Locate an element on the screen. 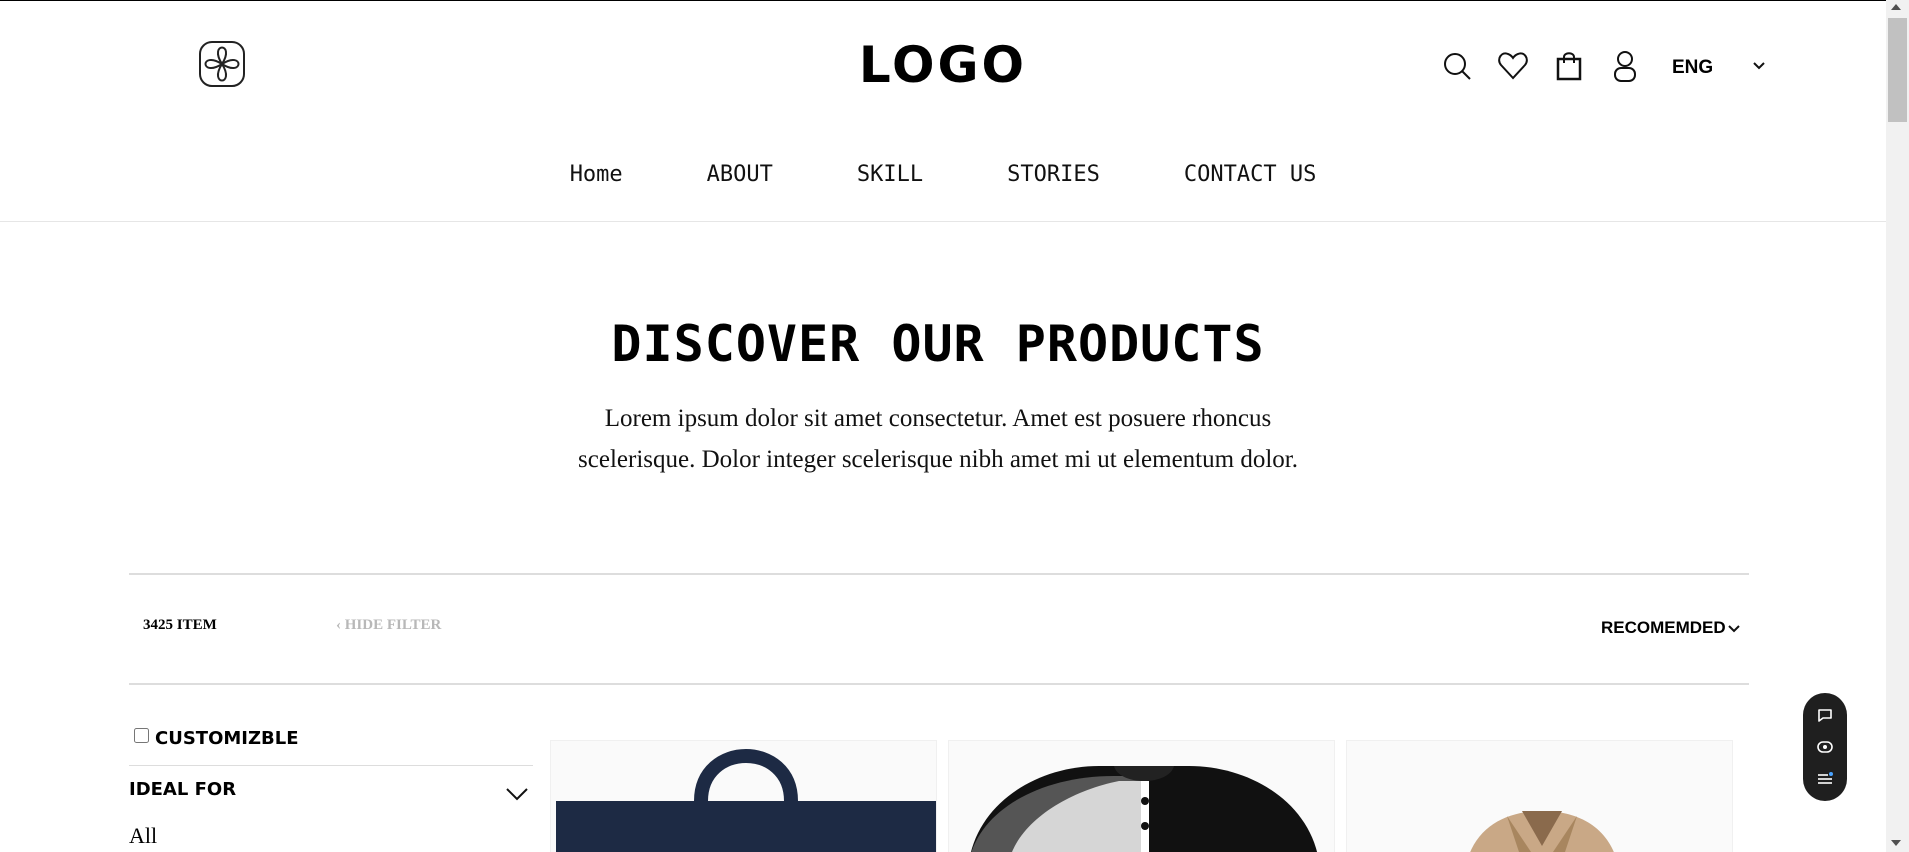 This screenshot has width=1909, height=852. sort-dropdown: RECOMEMDED is located at coordinates (1663, 628).